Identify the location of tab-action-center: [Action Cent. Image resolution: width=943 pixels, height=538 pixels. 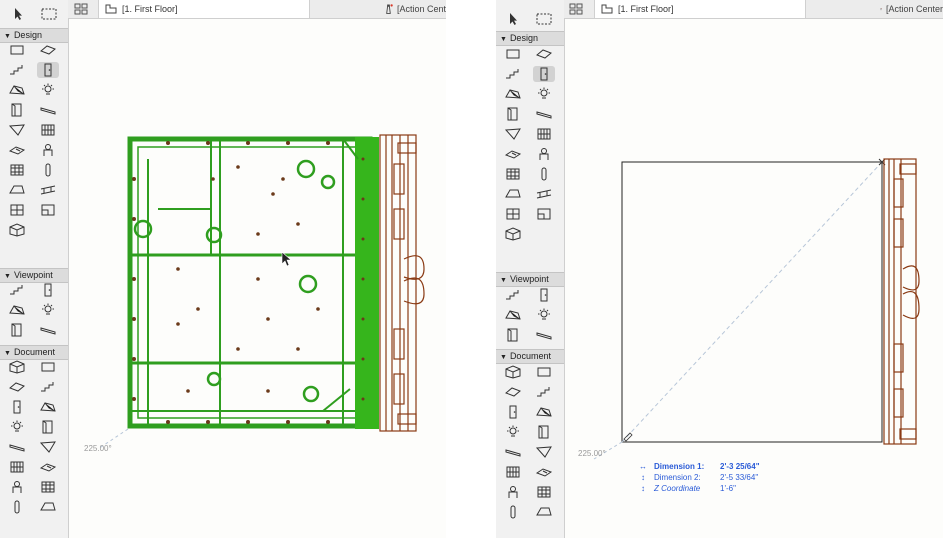
(413, 9).